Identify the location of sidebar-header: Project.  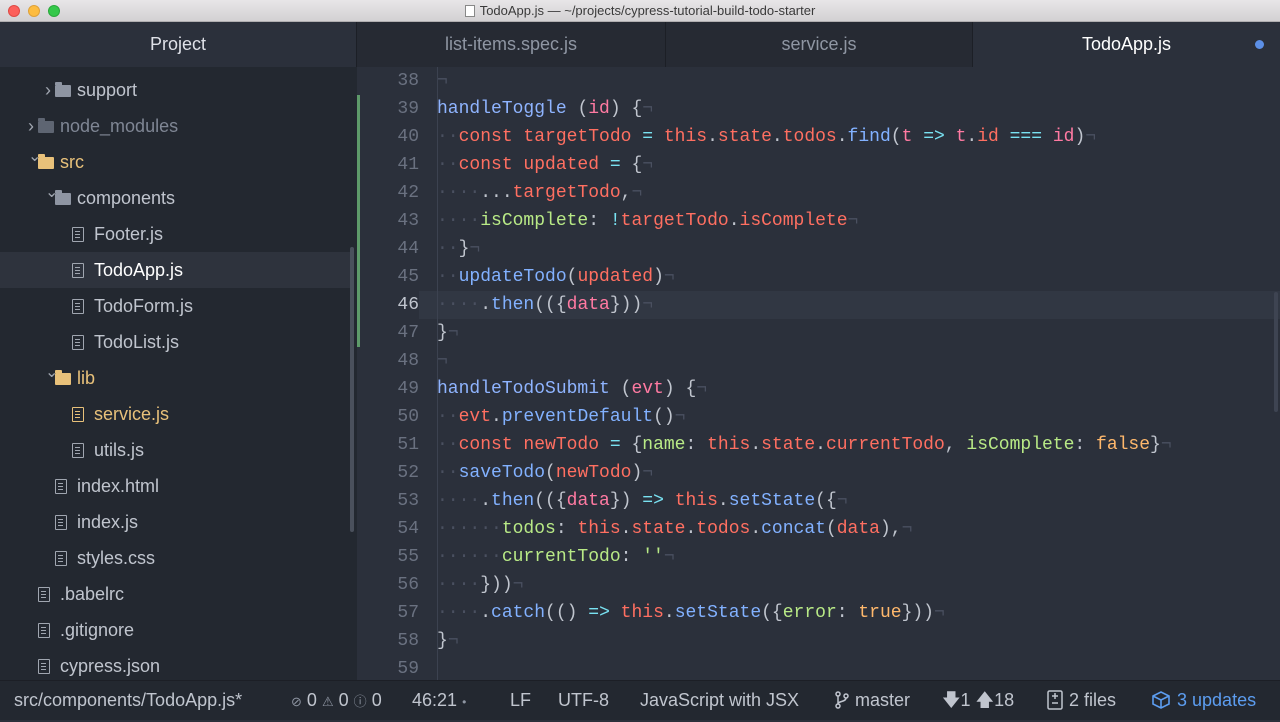
(178, 44).